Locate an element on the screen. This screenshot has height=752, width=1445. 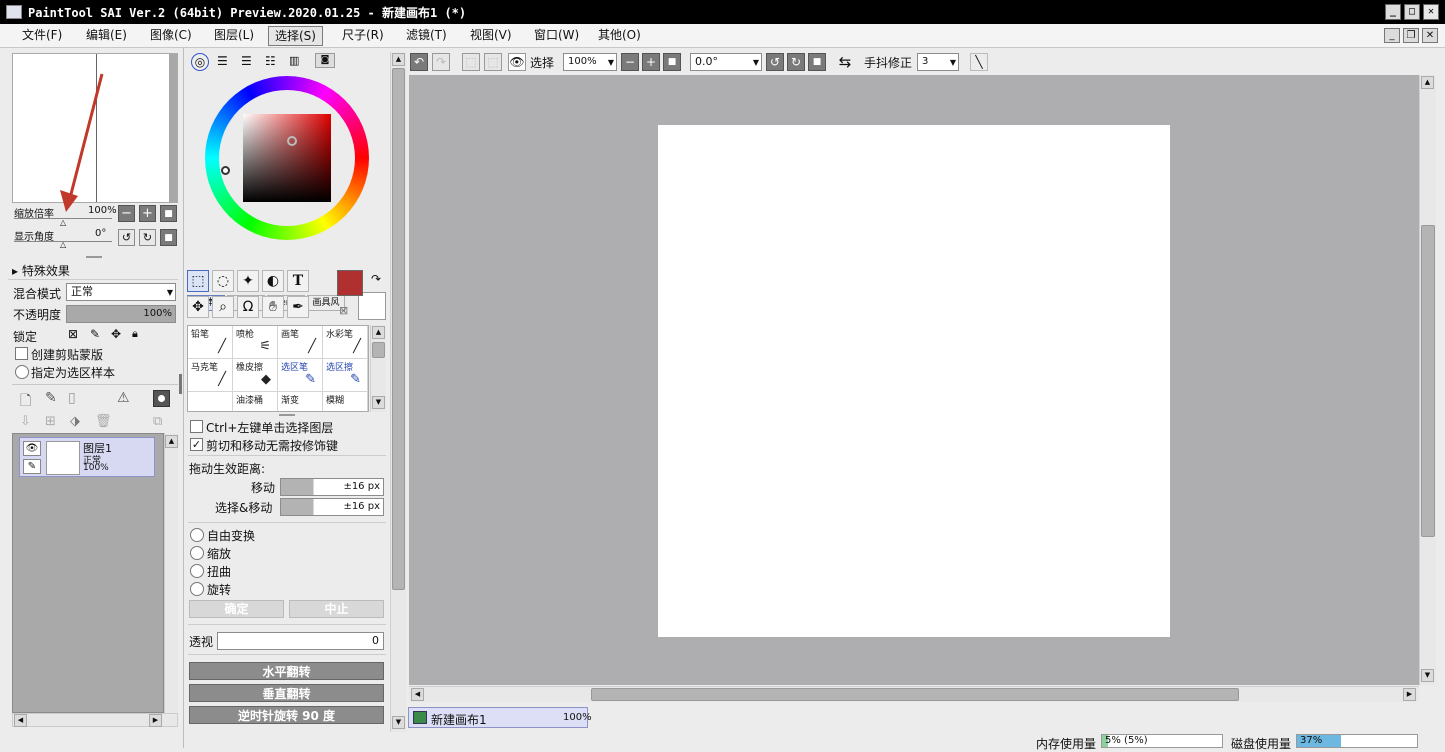
brush-brush: 画笔 ╱ is located at coordinates (300, 342).